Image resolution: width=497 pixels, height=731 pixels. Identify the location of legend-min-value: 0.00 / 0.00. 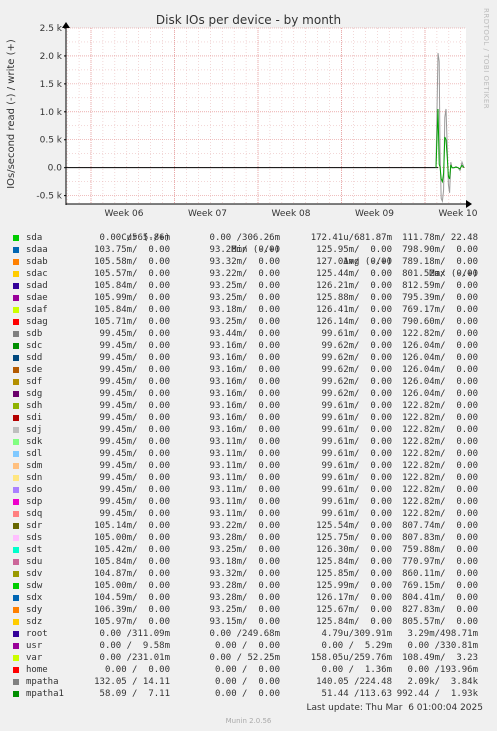
(247, 670).